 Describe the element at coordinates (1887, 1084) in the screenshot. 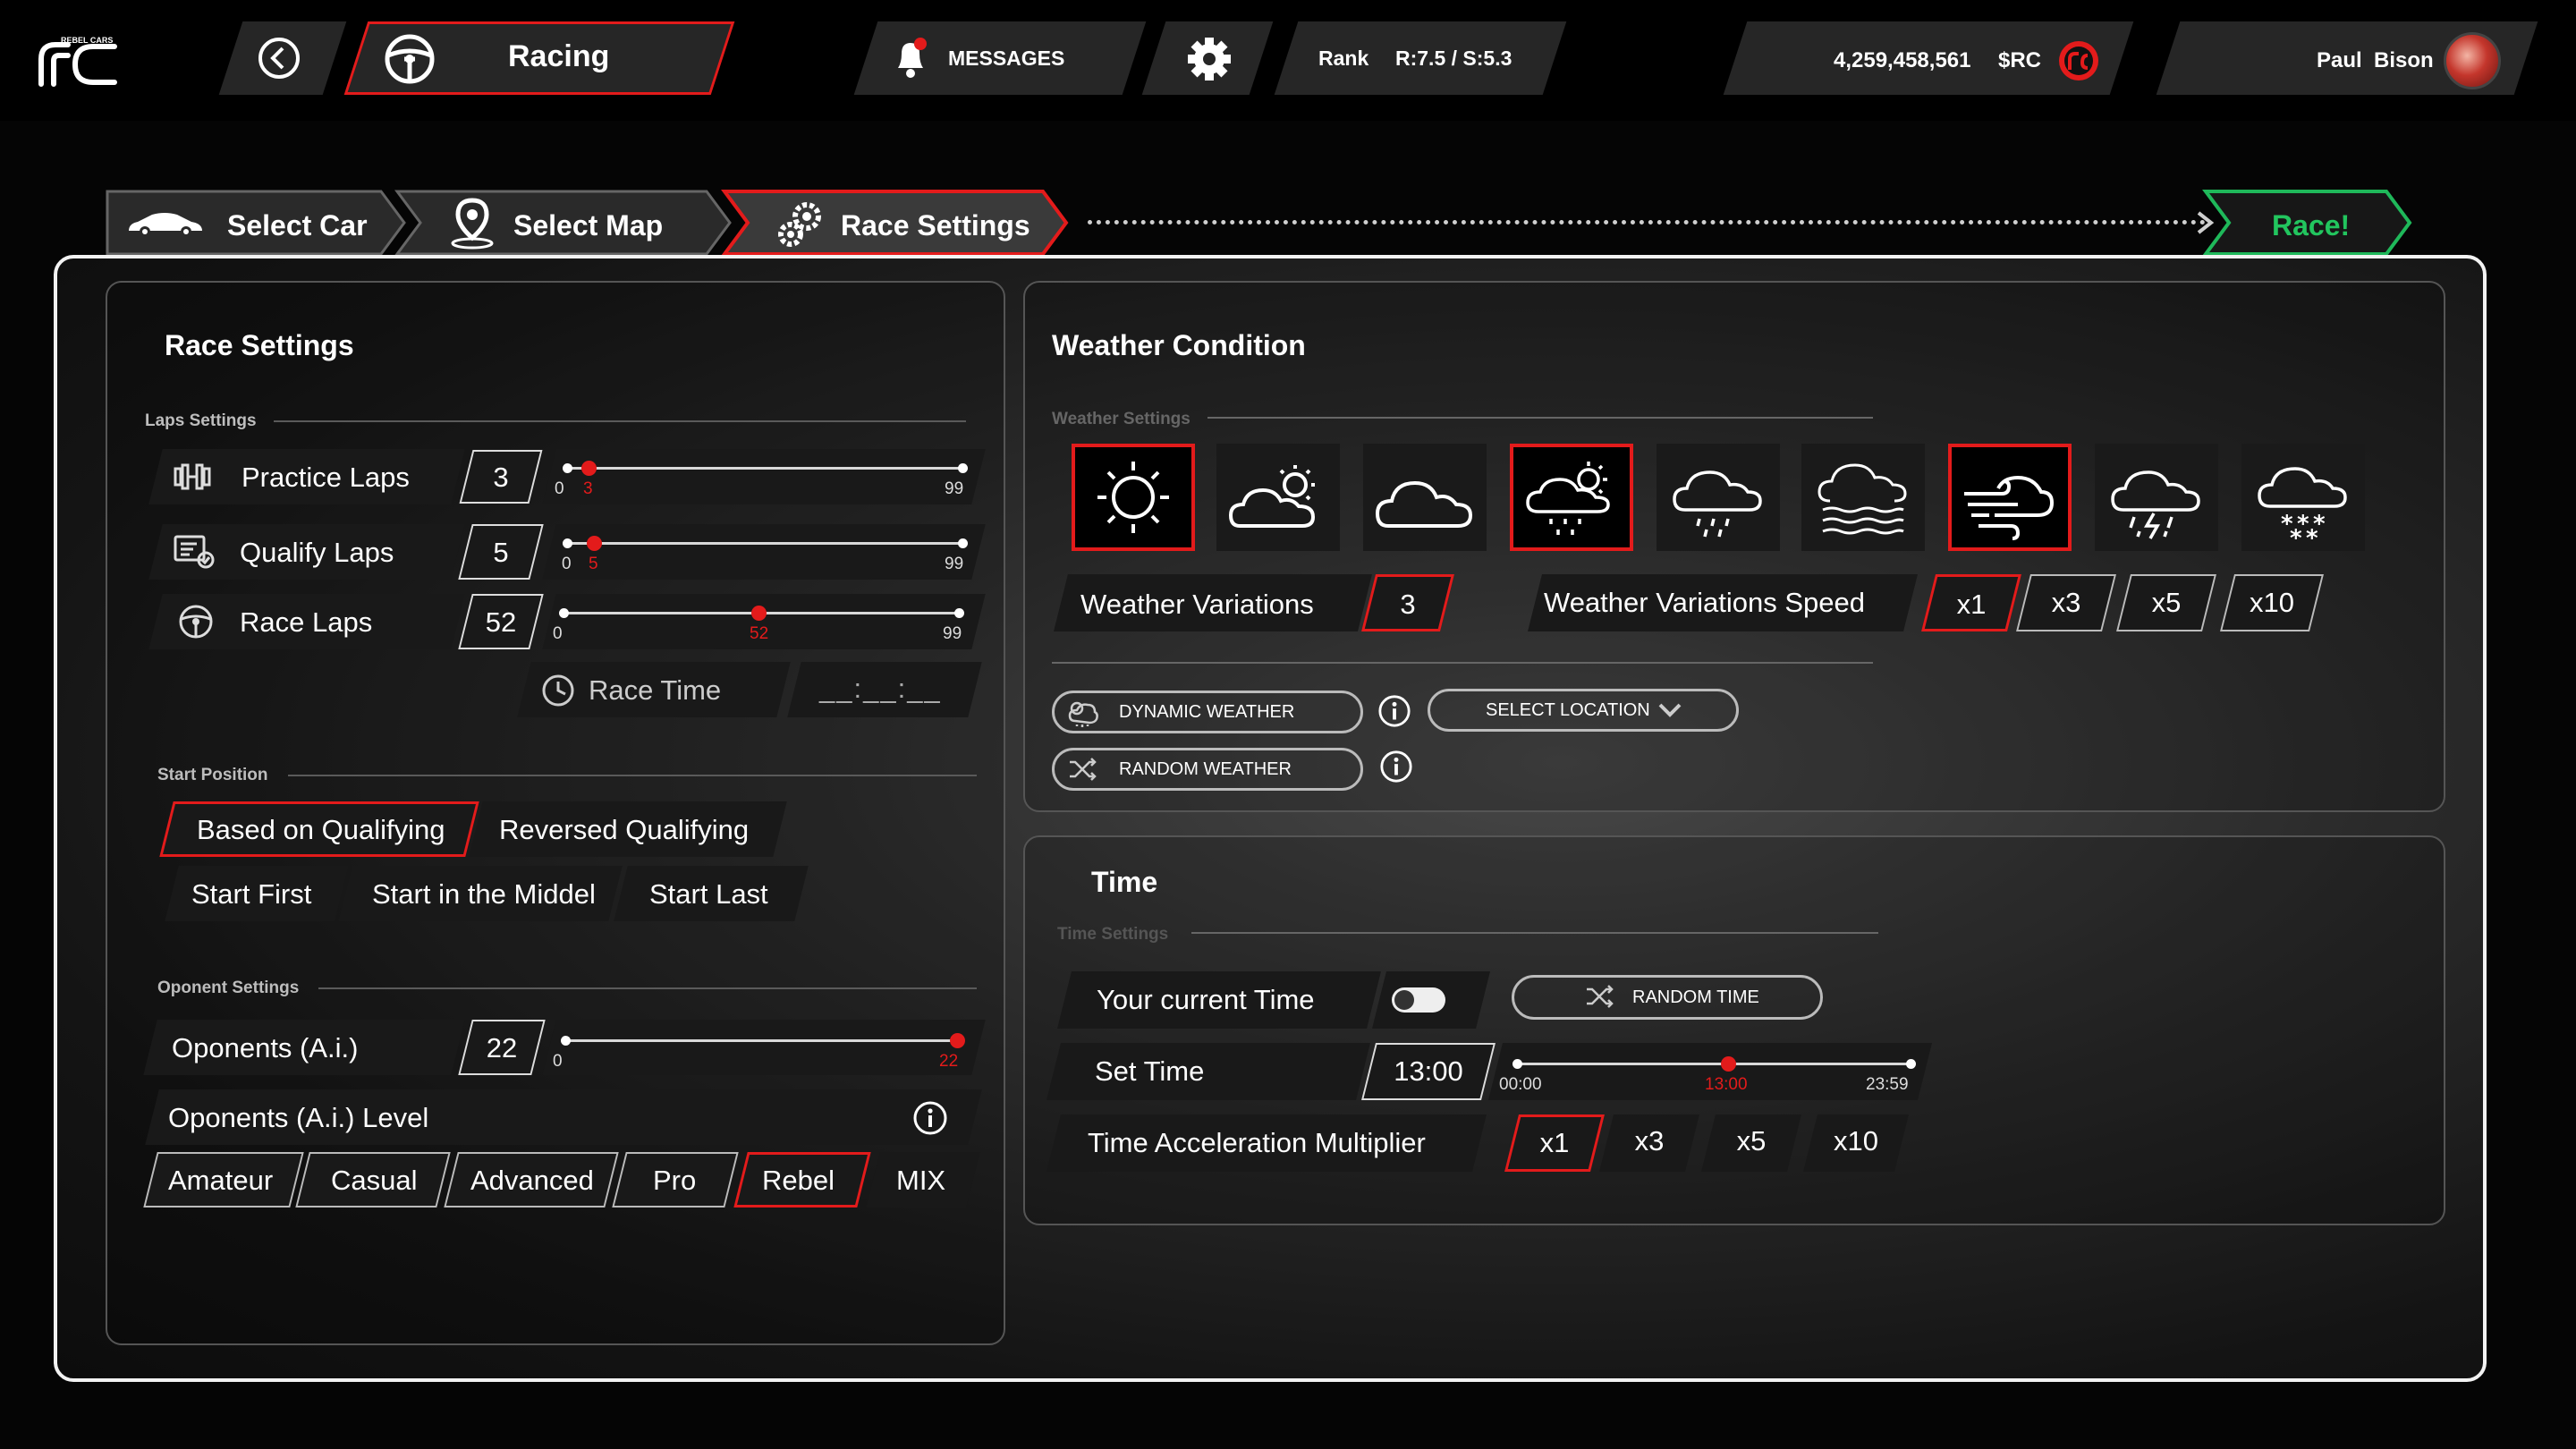

I see `slider-max: 23:59` at that location.